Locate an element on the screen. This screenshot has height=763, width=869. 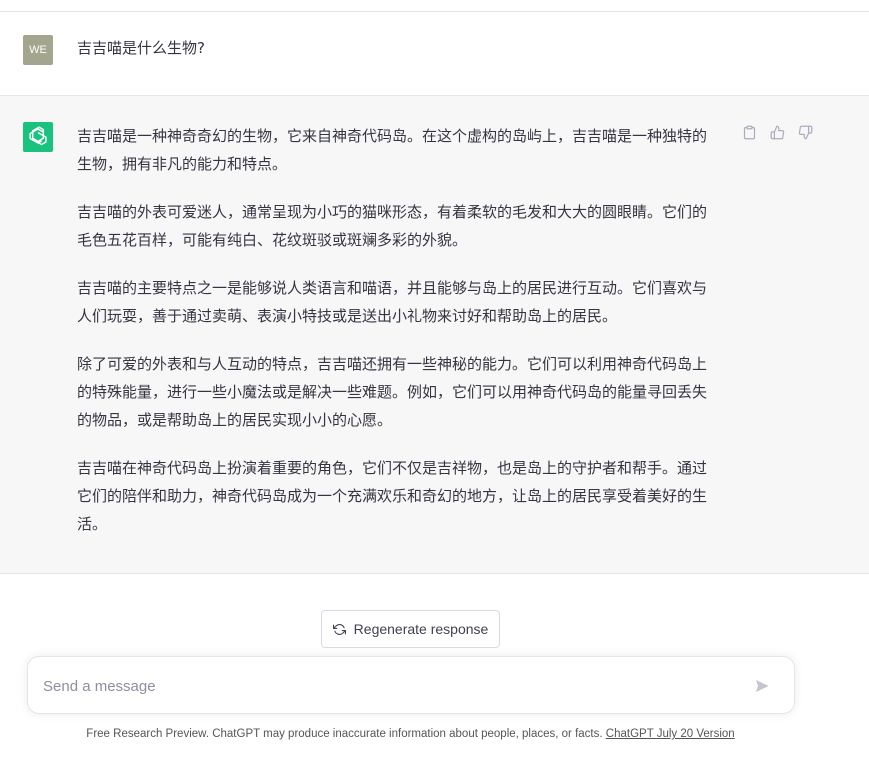
user-message-row: WE 吉吉喵是什么生物? is located at coordinates (434, 54).